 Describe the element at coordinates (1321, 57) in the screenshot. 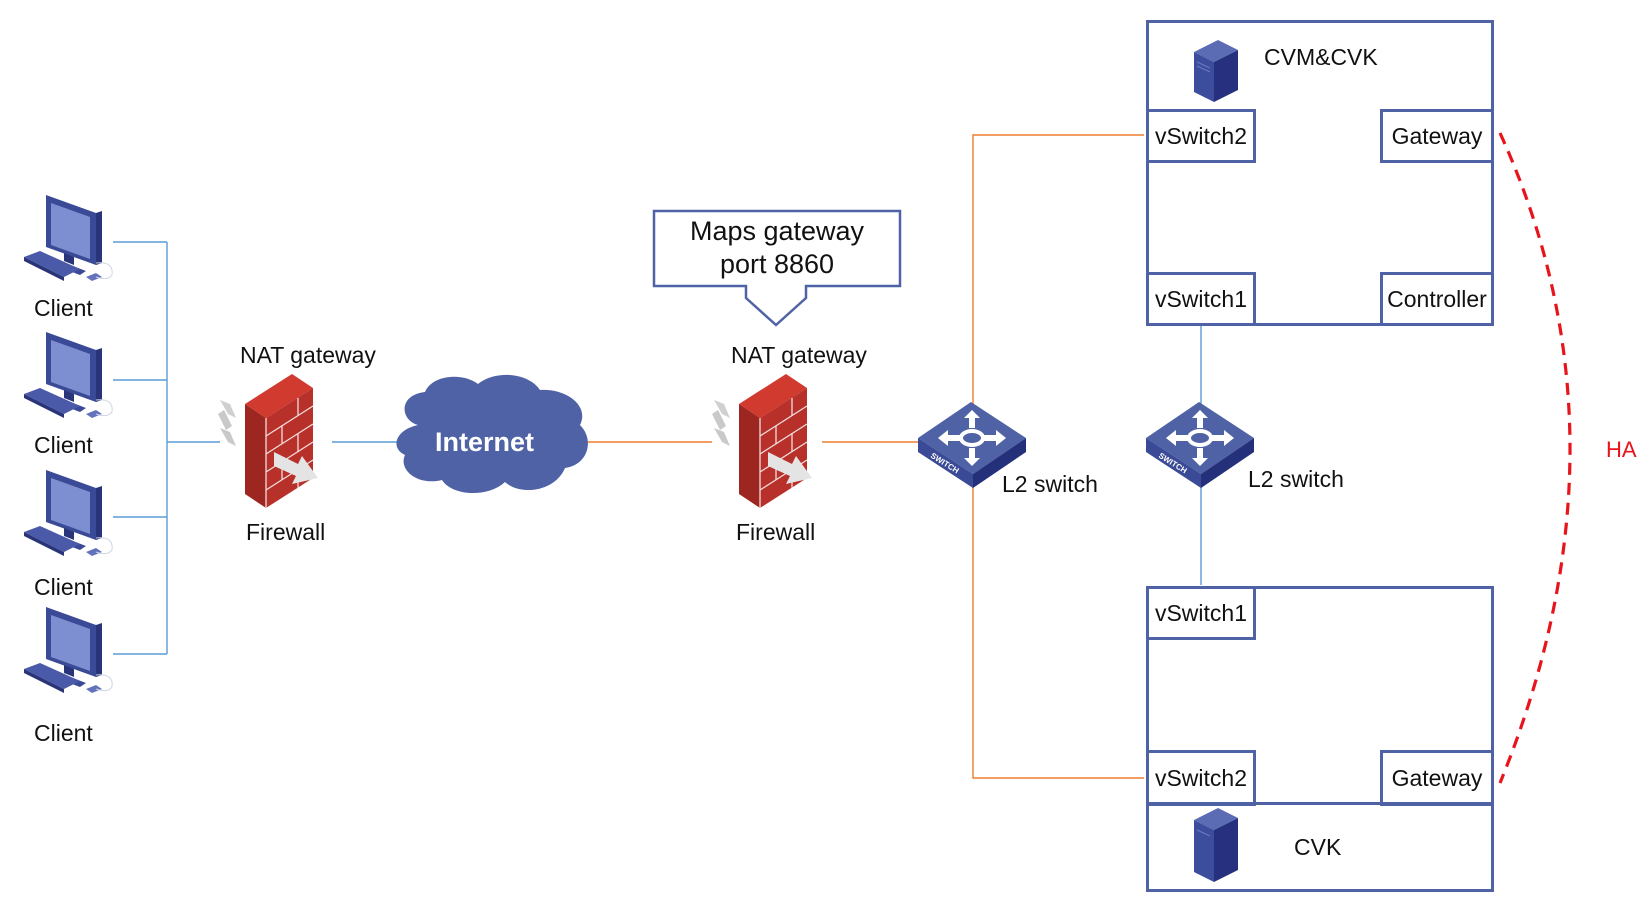

I see `host-title: CVM&CVK` at that location.